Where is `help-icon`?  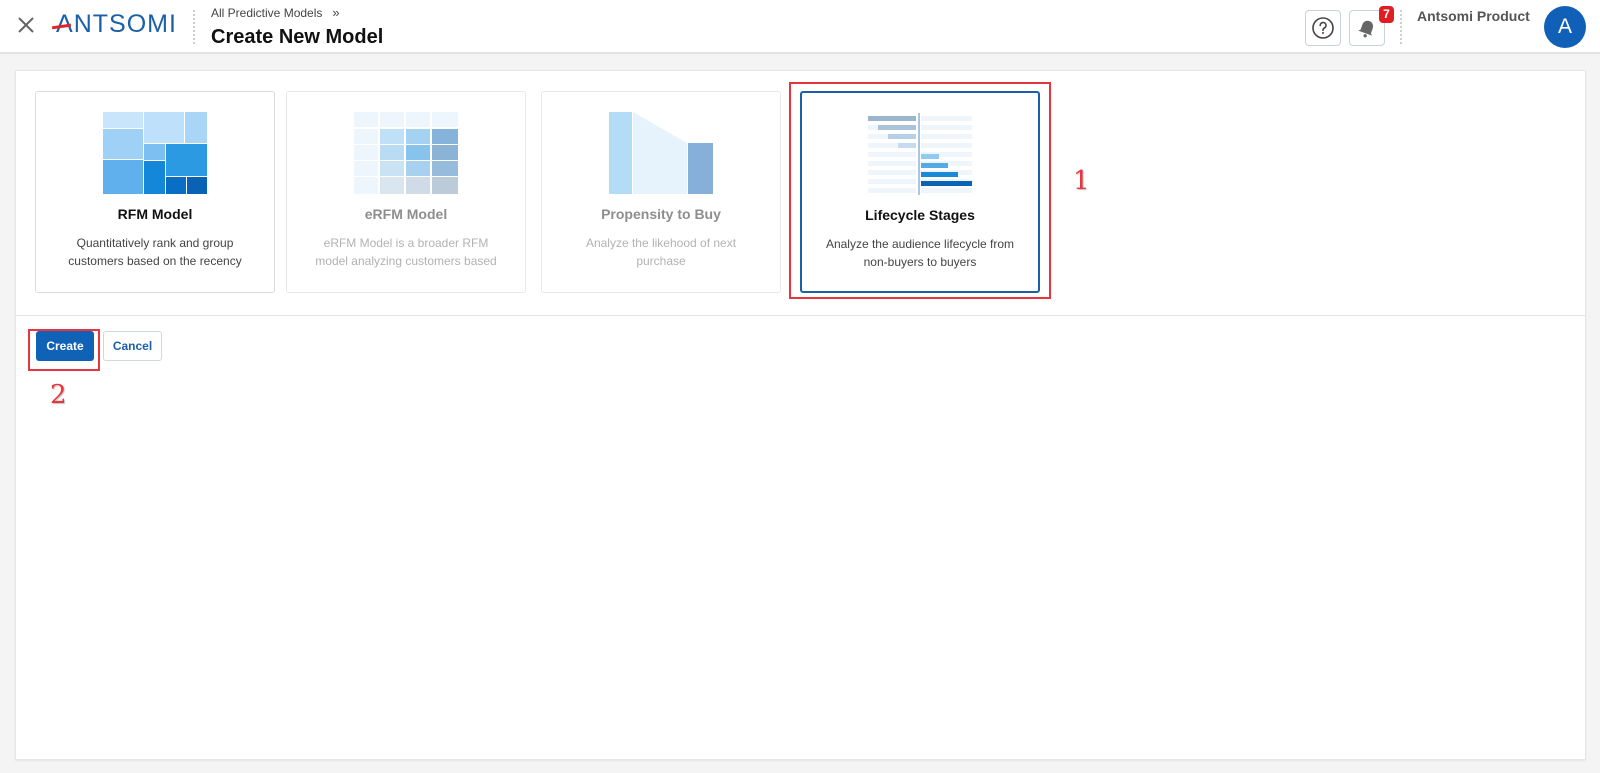
help-icon is located at coordinates (1323, 28).